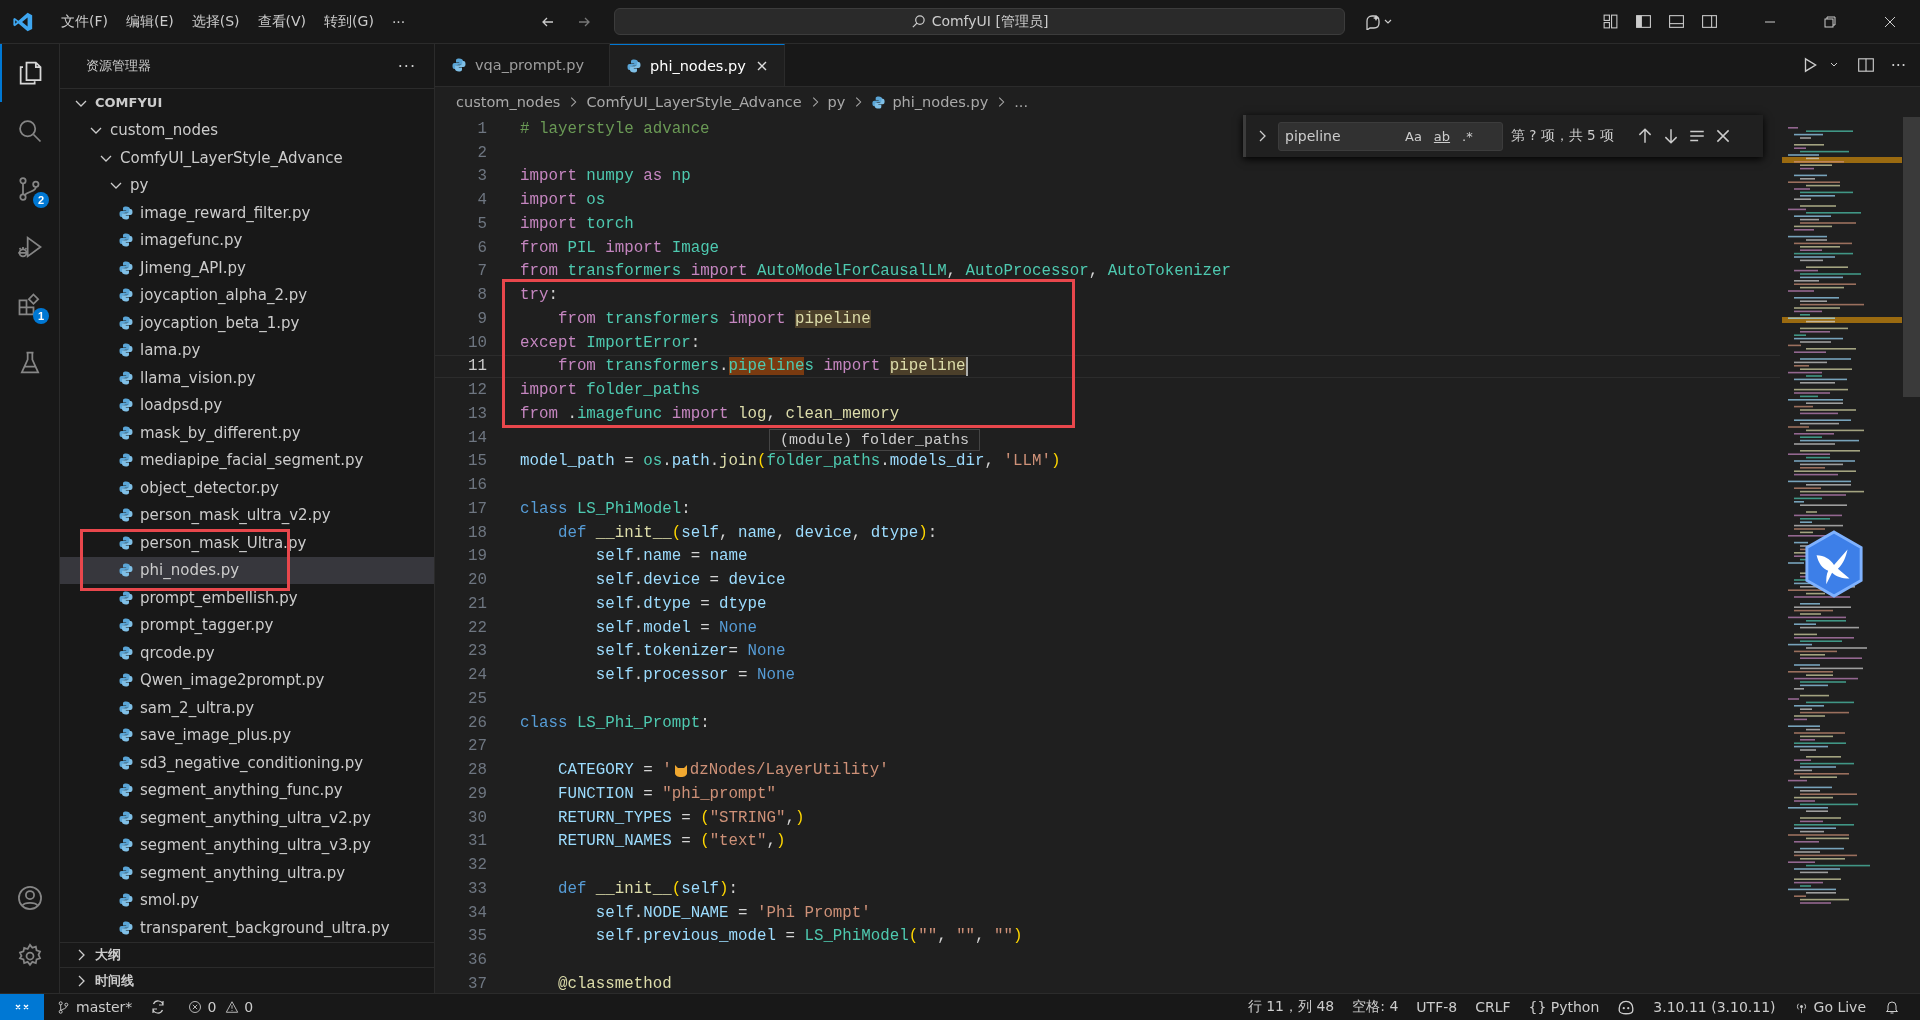 This screenshot has width=1920, height=1020. What do you see at coordinates (1437, 1007) in the screenshot?
I see `status-item: UTF-8` at bounding box center [1437, 1007].